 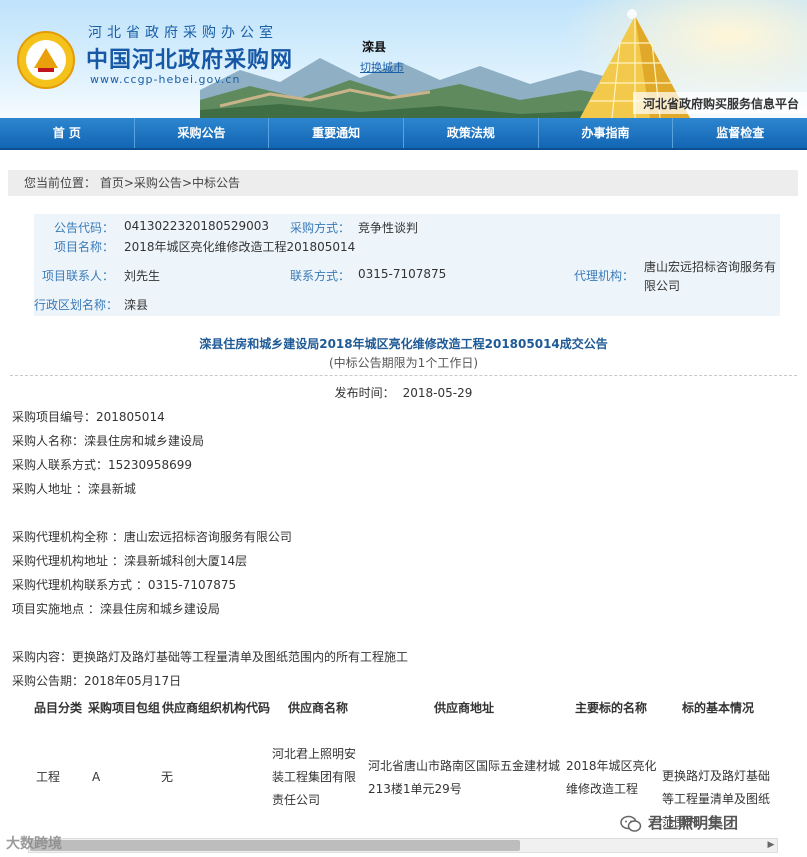 I want to click on table-cell: 工程, so click(x=48, y=777).